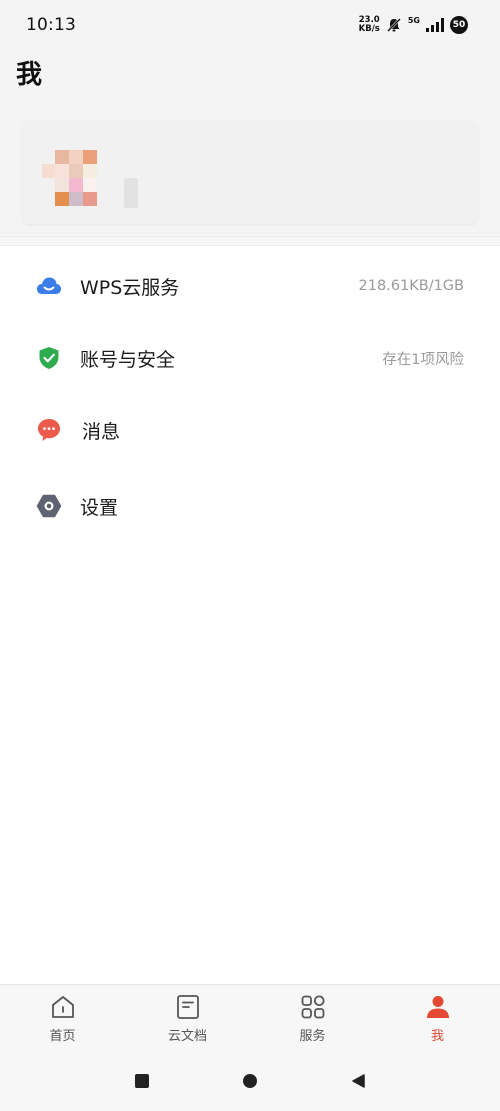 The image size is (500, 1111). I want to click on security-risk-status: 存在1项风险, so click(423, 359).